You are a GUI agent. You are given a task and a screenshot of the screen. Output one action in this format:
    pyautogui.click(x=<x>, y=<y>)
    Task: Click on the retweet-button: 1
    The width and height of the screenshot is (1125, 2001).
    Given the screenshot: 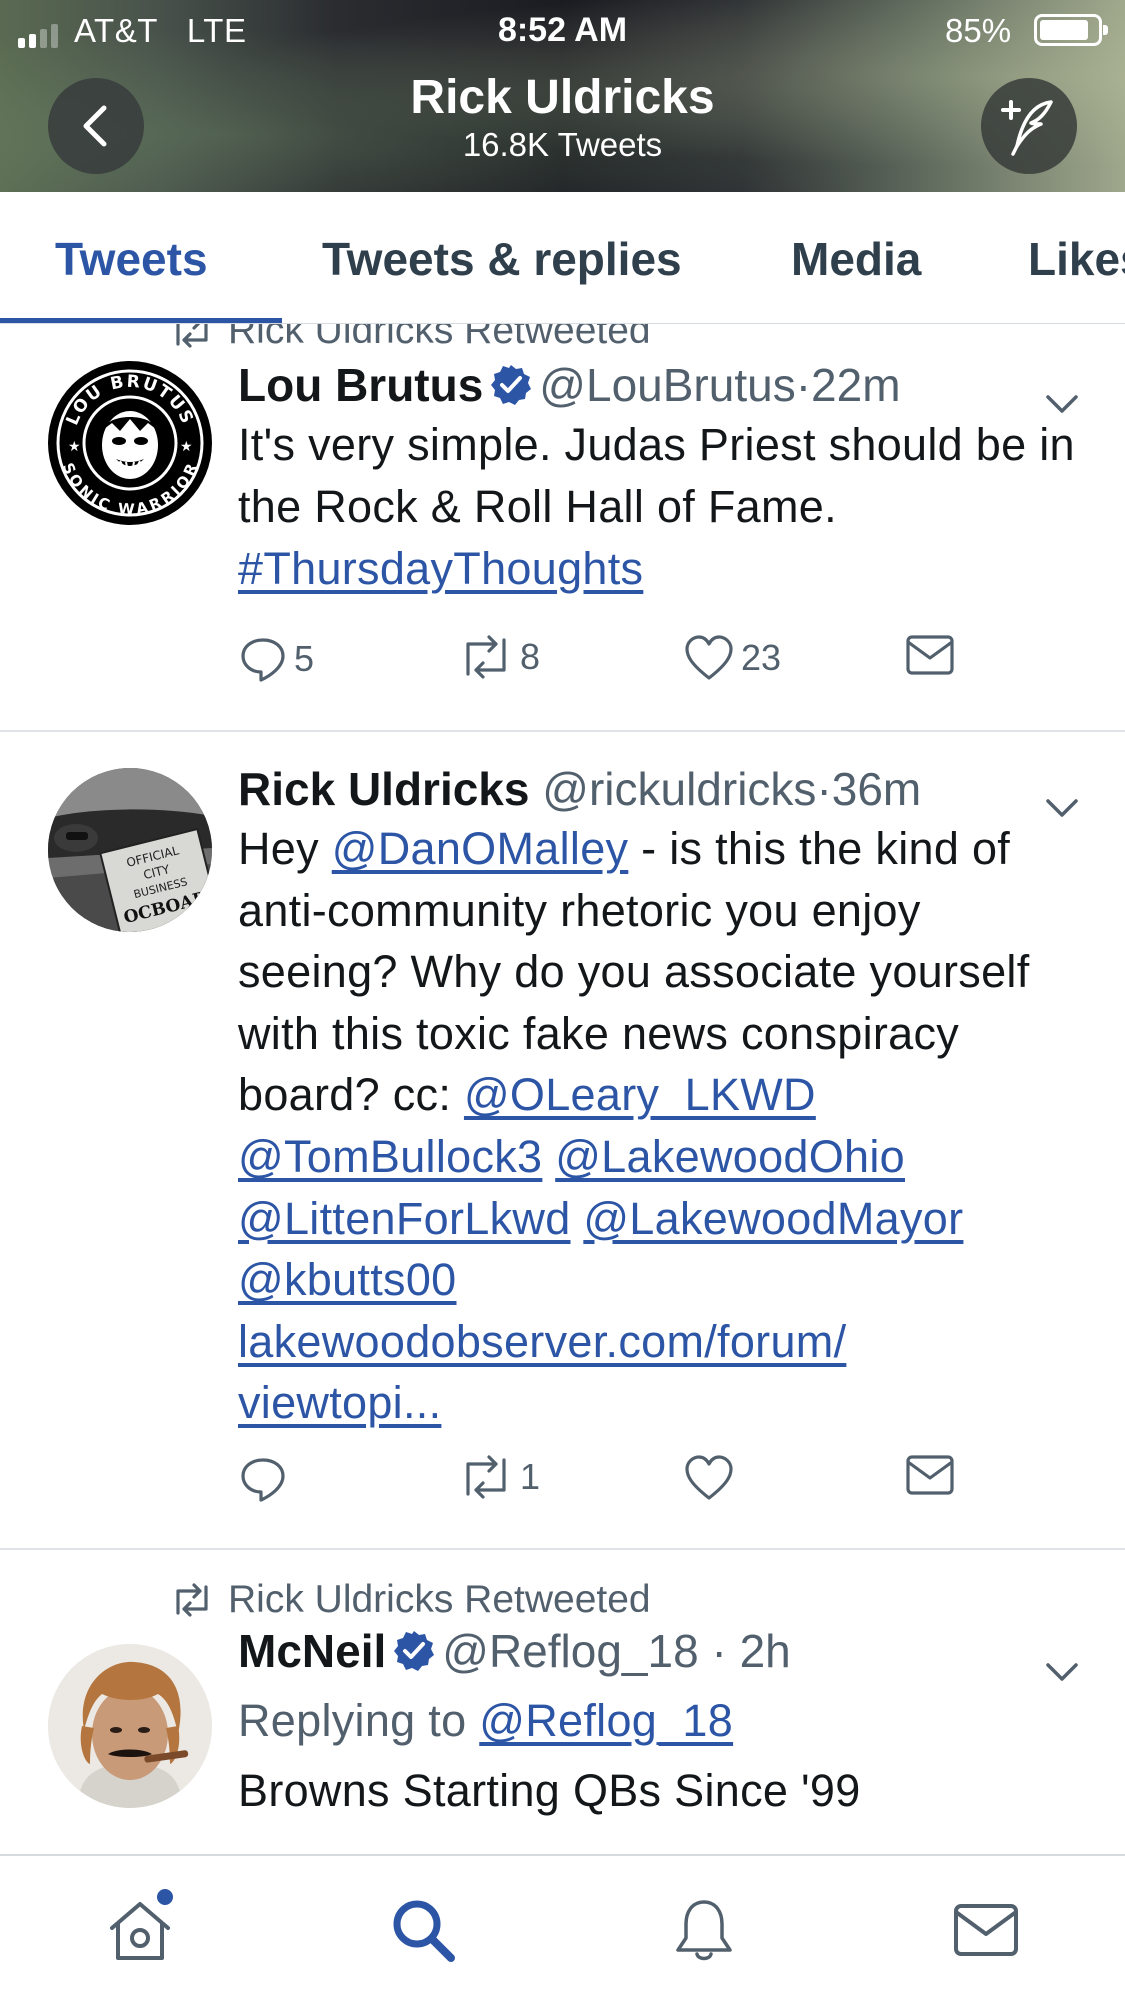 What is the action you would take?
    pyautogui.click(x=499, y=1477)
    